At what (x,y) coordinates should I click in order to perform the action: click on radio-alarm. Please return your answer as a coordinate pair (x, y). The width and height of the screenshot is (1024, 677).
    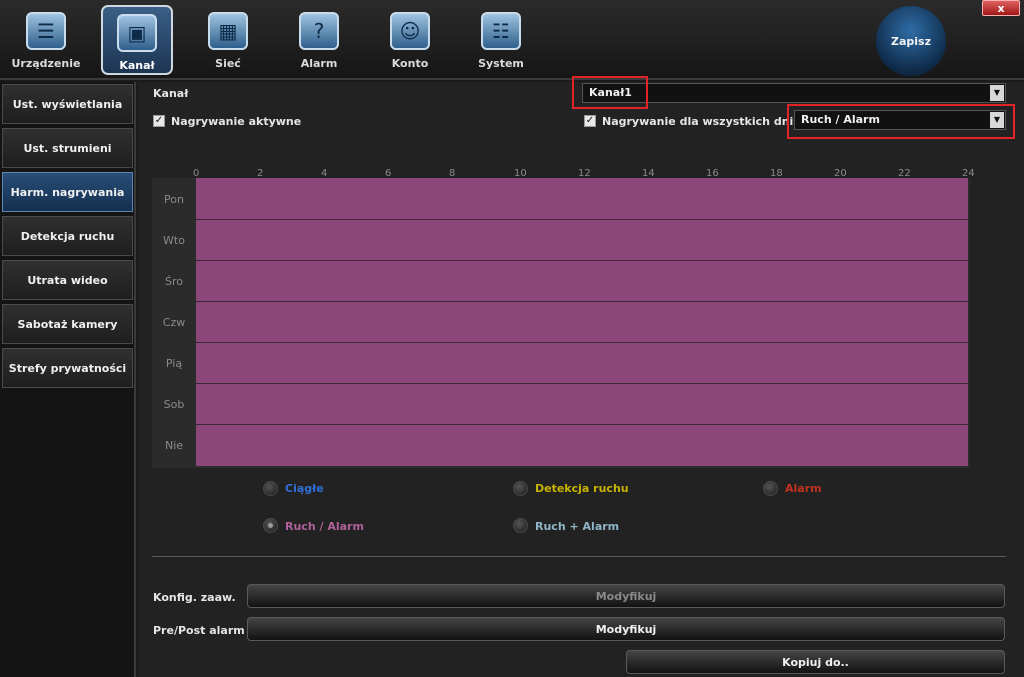
    Looking at the image, I should click on (770, 488).